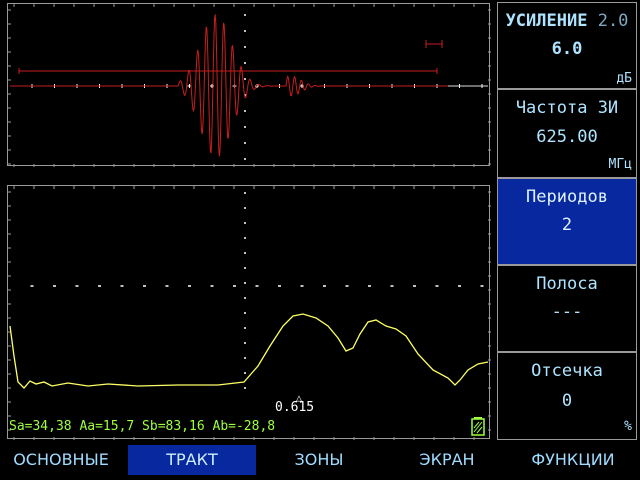 This screenshot has width=640, height=480. Describe the element at coordinates (567, 137) in the screenshot. I see `panel-frequency-value: 625.00` at that location.